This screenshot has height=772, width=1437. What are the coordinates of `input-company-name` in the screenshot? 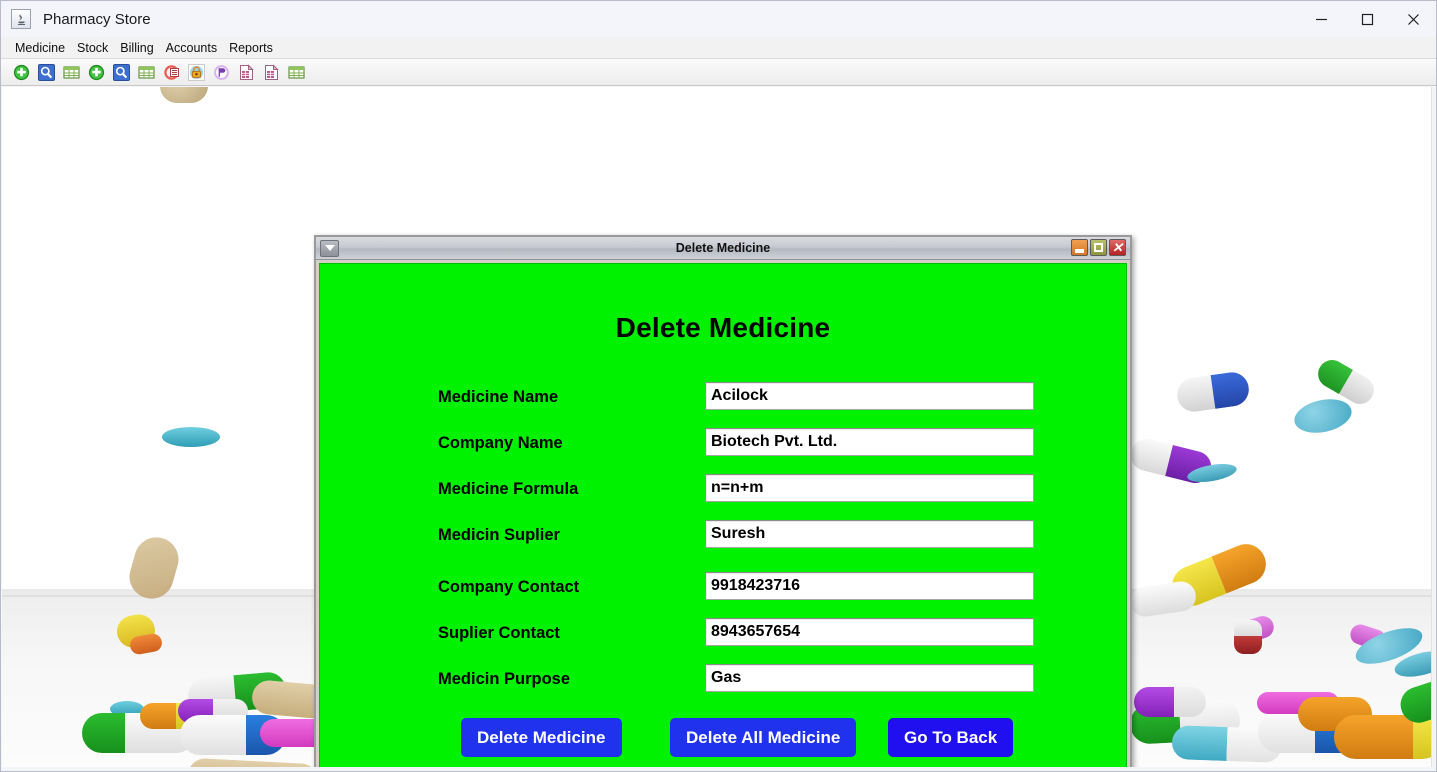 It's located at (869, 442).